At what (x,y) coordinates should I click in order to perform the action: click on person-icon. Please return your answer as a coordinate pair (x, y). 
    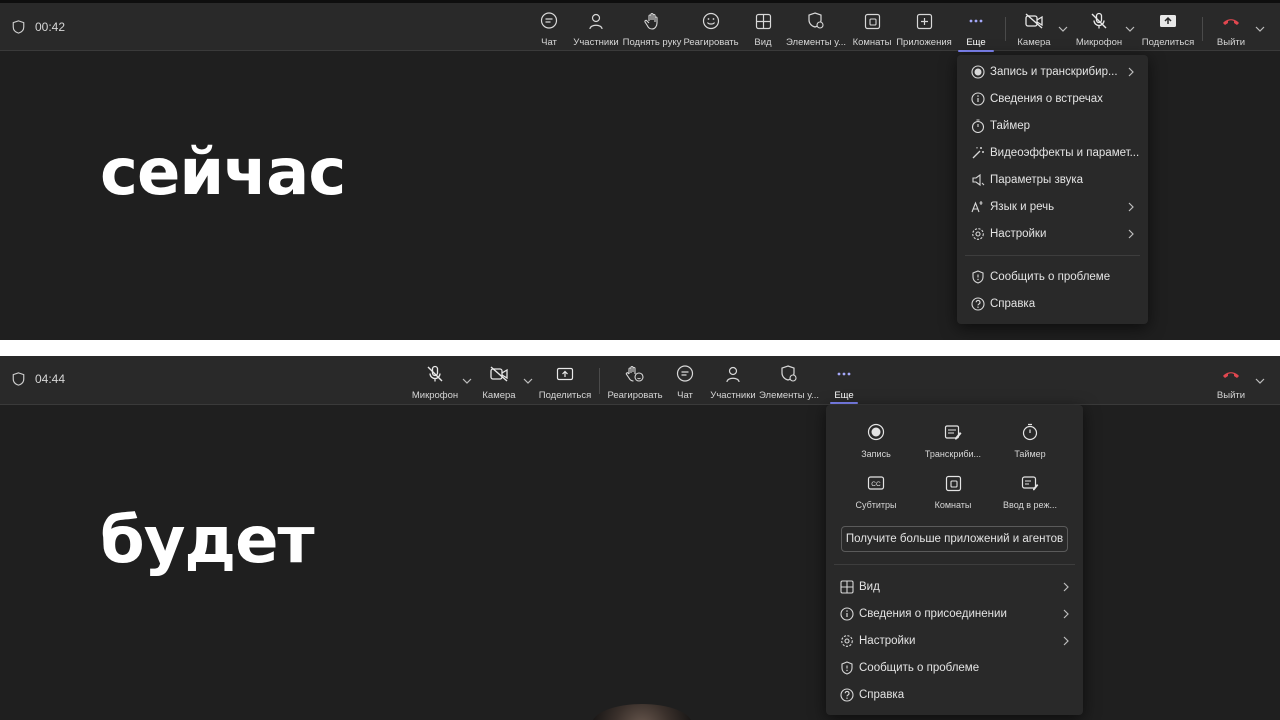
    Looking at the image, I should click on (596, 21).